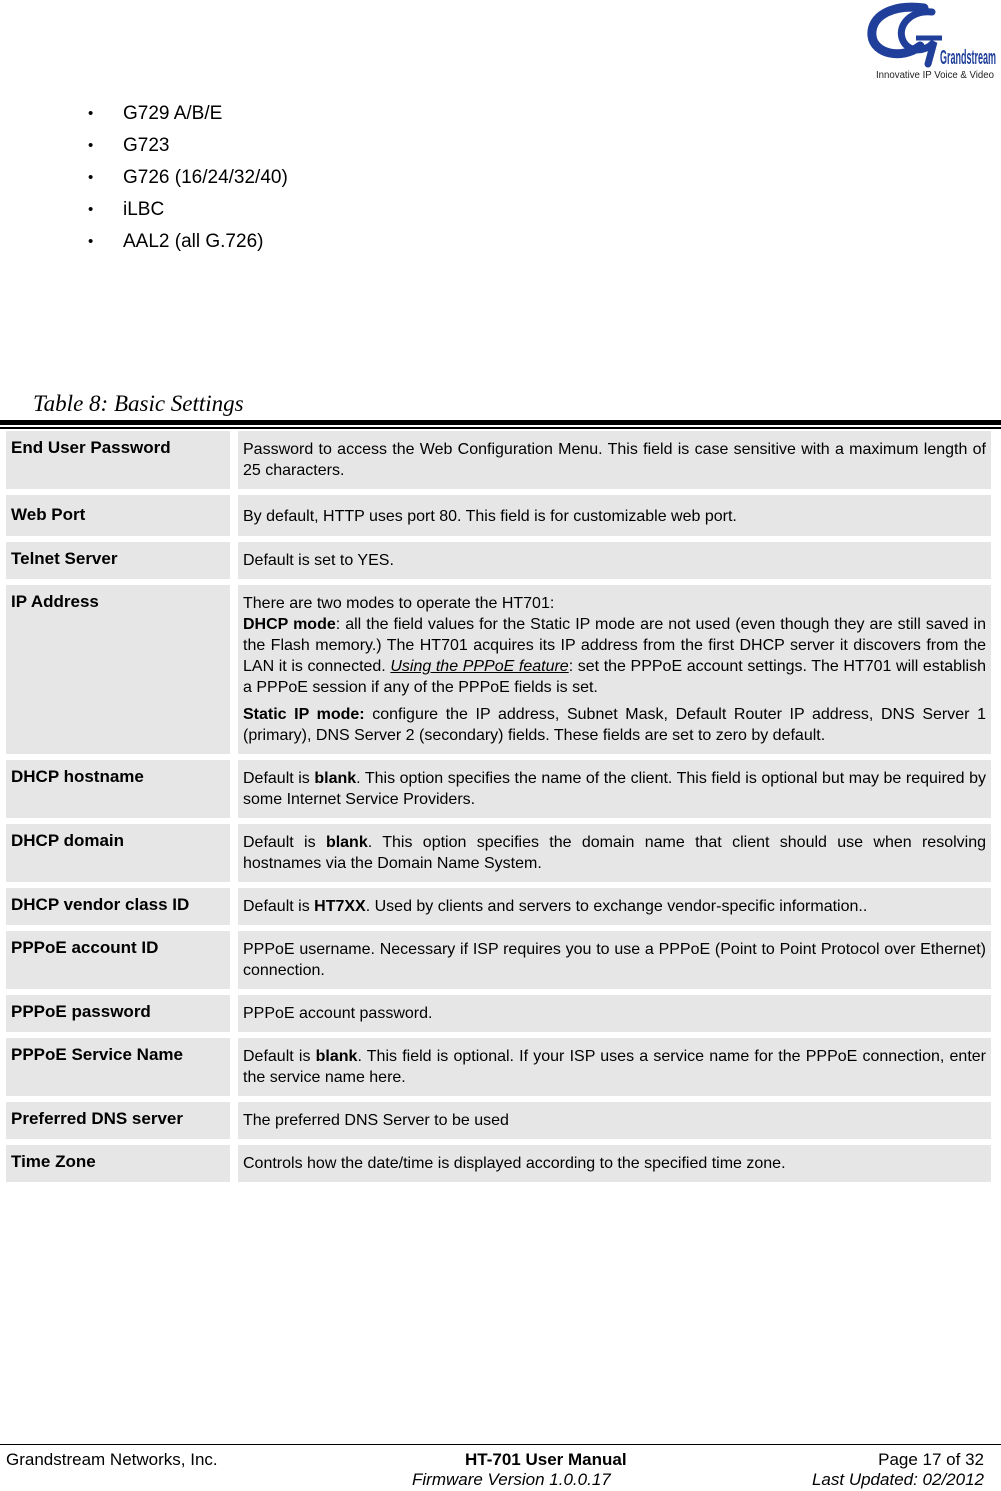 The image size is (1001, 1491). I want to click on table-row: Telnet Server Default is set to YES., so click(498, 560).